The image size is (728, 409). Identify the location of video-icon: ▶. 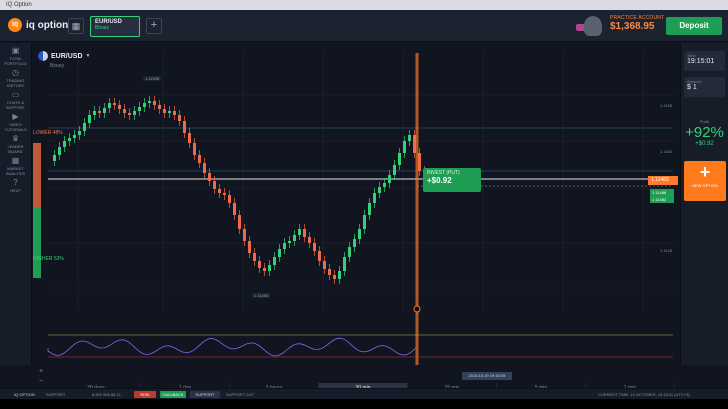
(15, 116).